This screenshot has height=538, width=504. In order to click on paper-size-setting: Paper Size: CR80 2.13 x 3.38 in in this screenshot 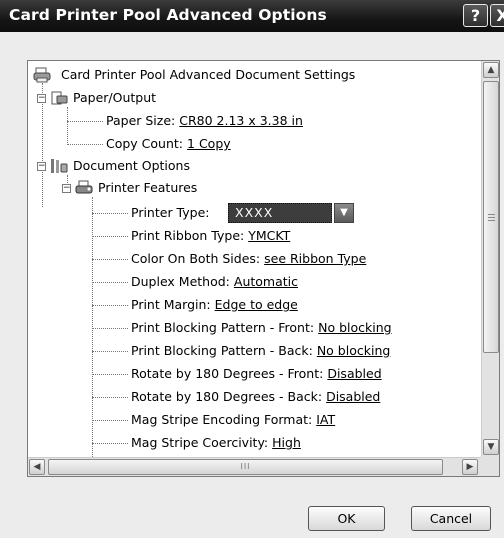, I will do `click(204, 121)`.